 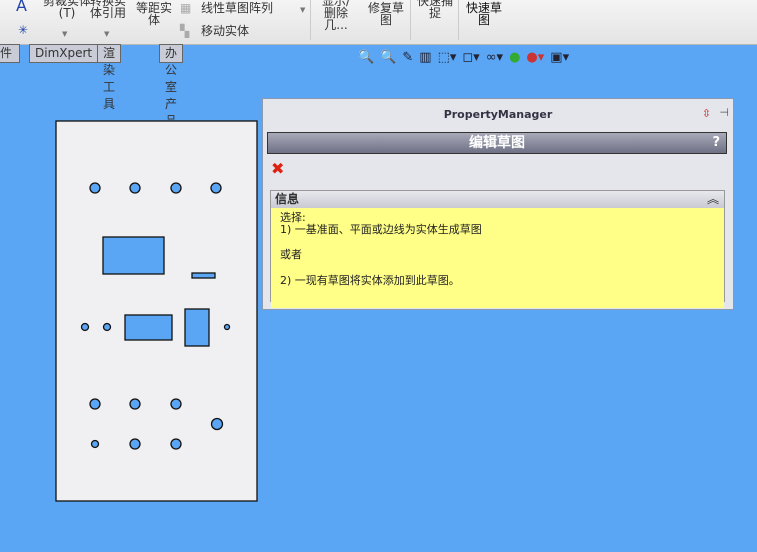 I want to click on heading-text: 编辑草图, so click(x=497, y=143).